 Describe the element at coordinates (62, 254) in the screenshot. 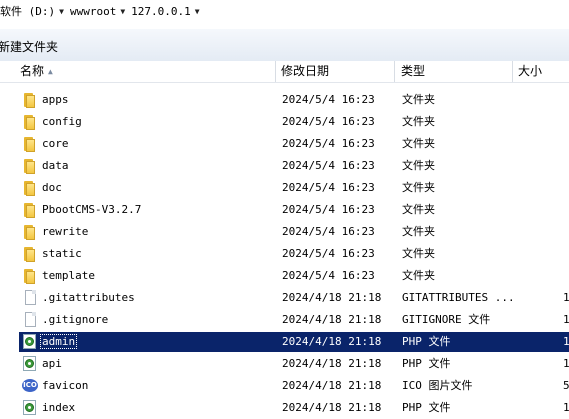

I see `file-name: static` at that location.